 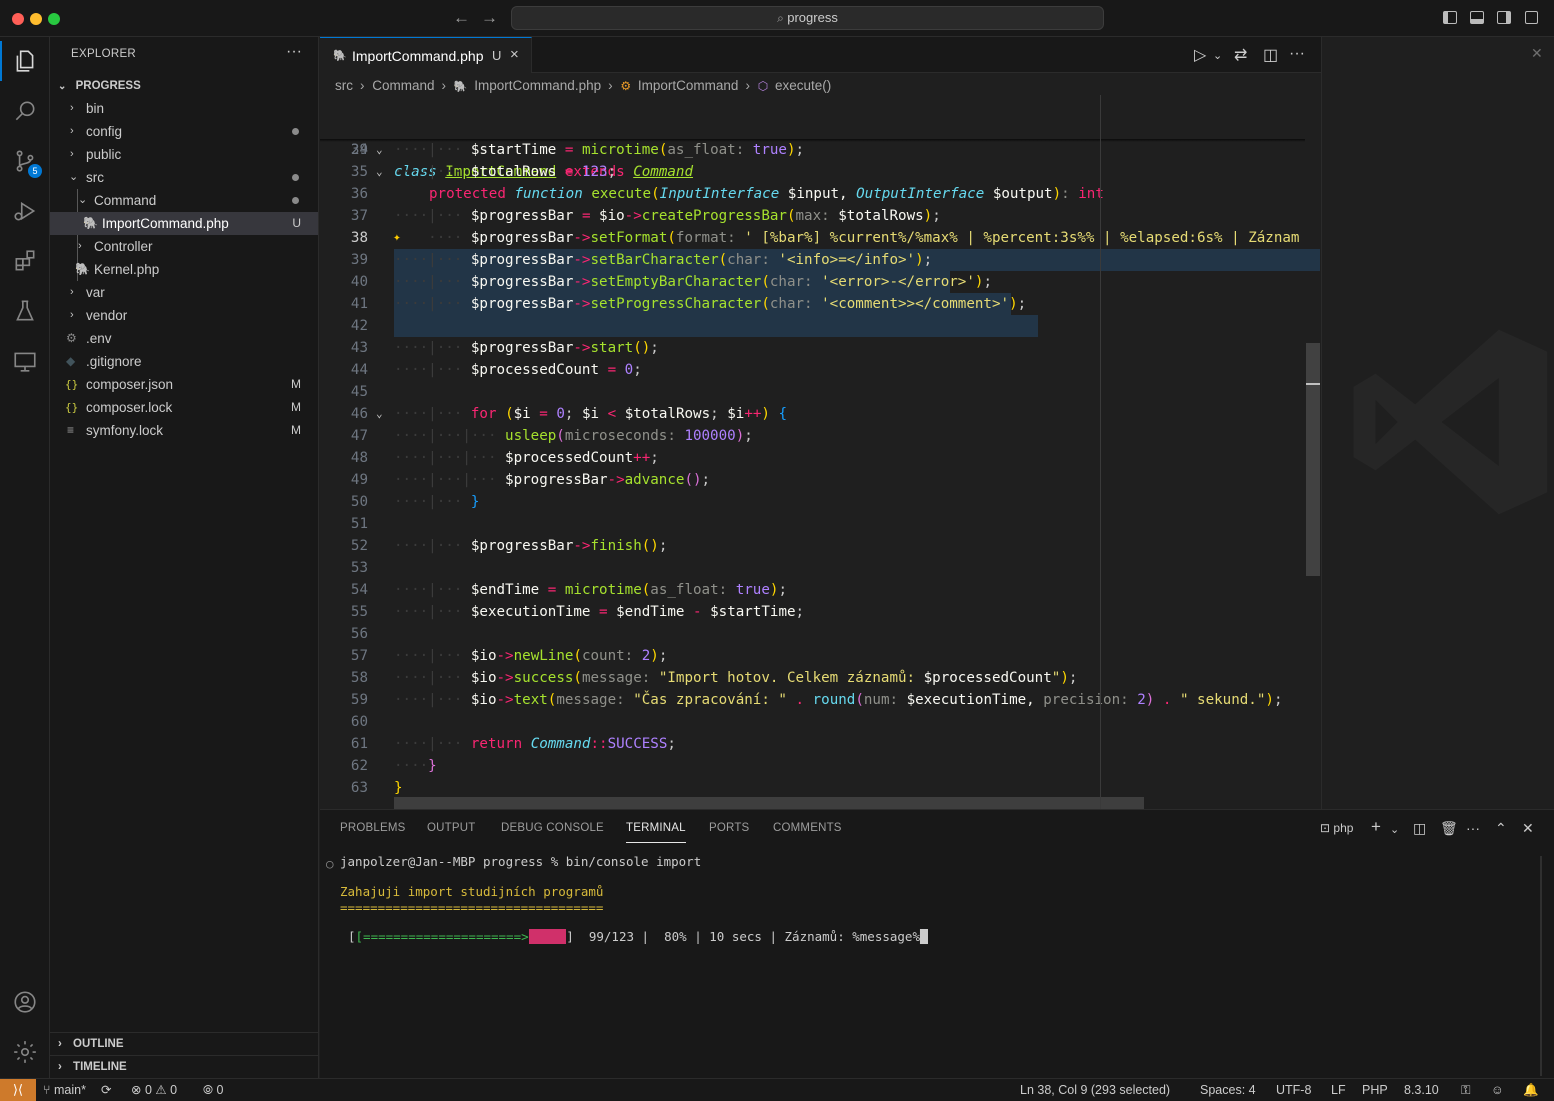 I want to click on ports-indicator: ⦾ 0, so click(x=213, y=1090).